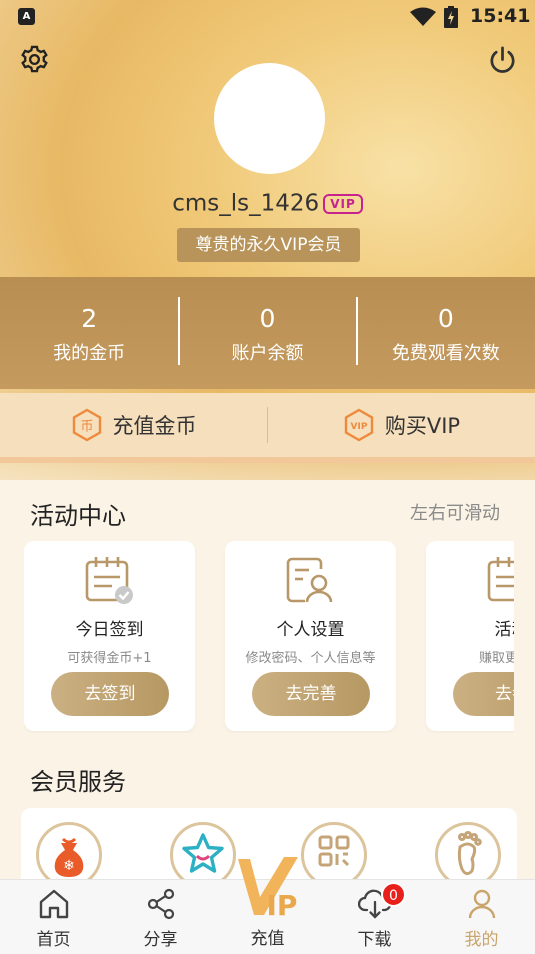 The width and height of the screenshot is (535, 954). Describe the element at coordinates (483, 694) in the screenshot. I see `join-activity-button: 去参` at that location.